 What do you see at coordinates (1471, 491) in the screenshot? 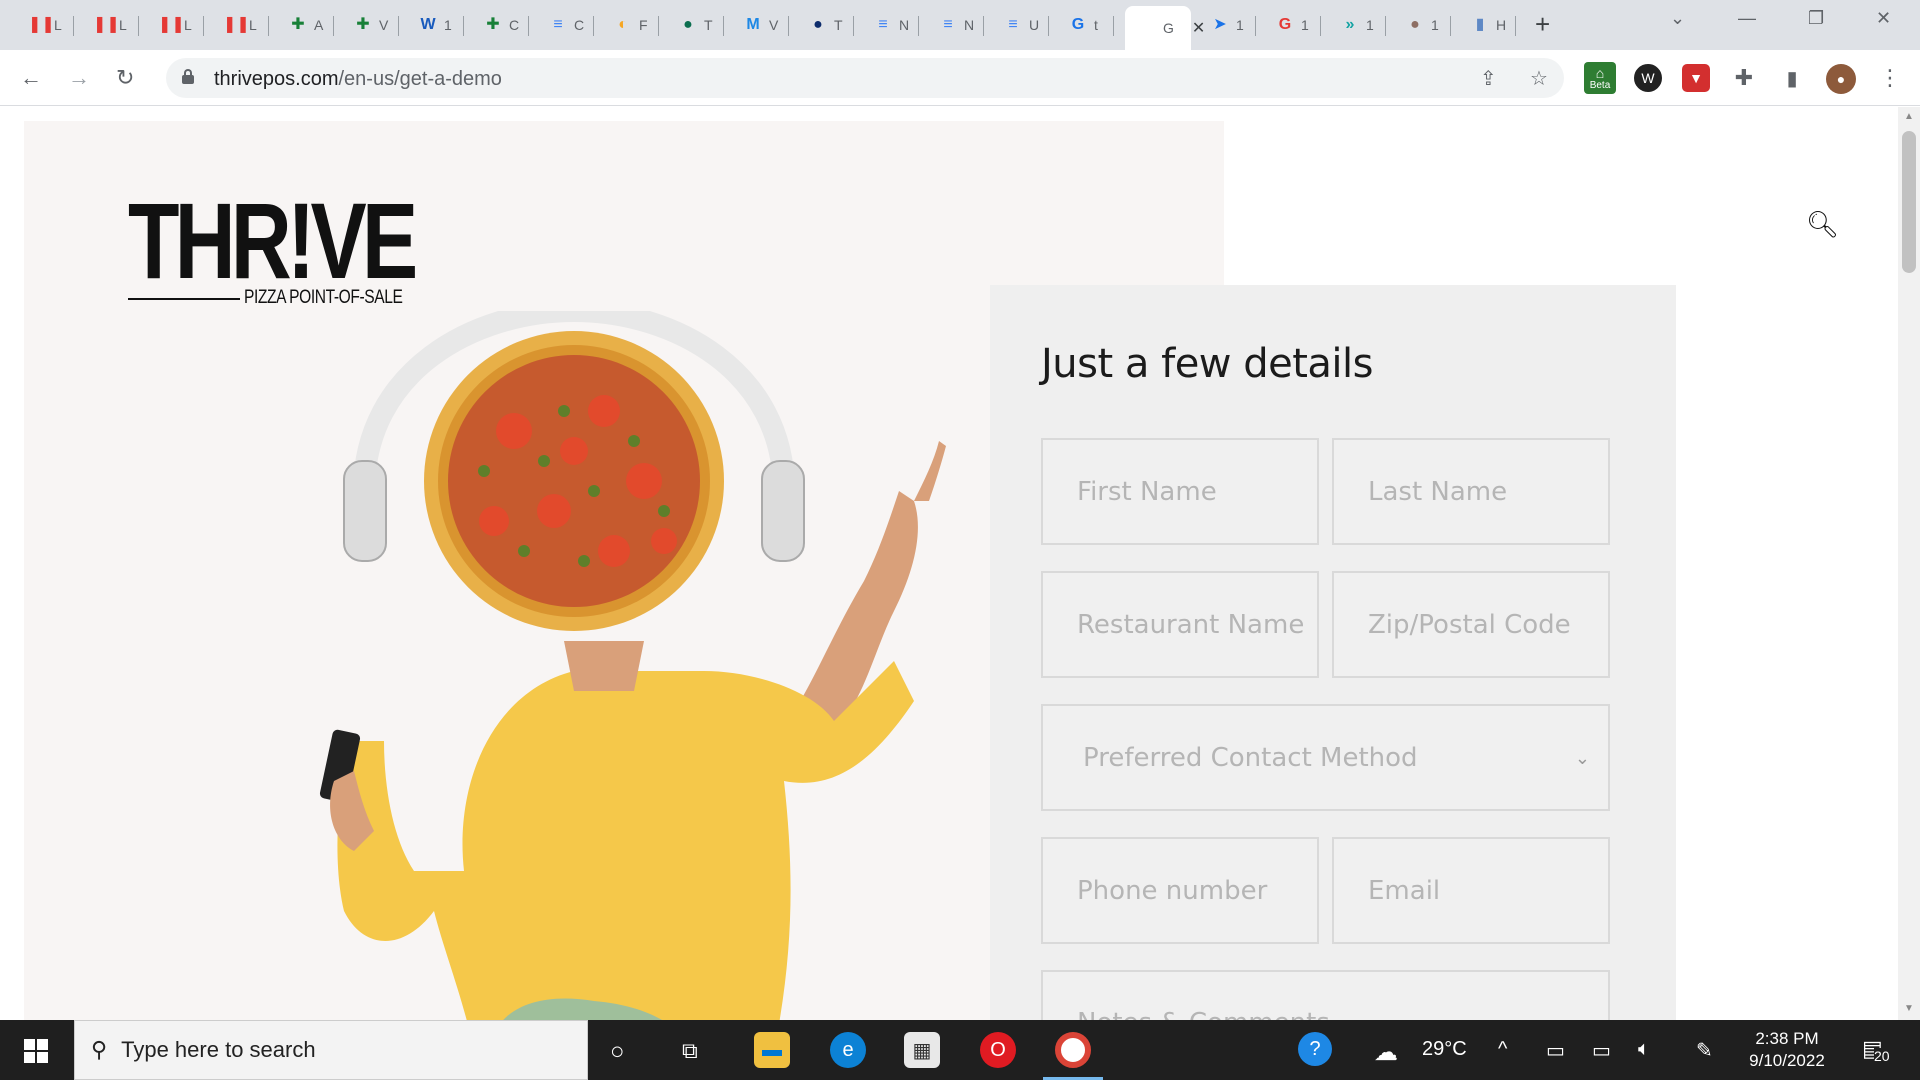
I see `last-name-field: Last Name` at bounding box center [1471, 491].